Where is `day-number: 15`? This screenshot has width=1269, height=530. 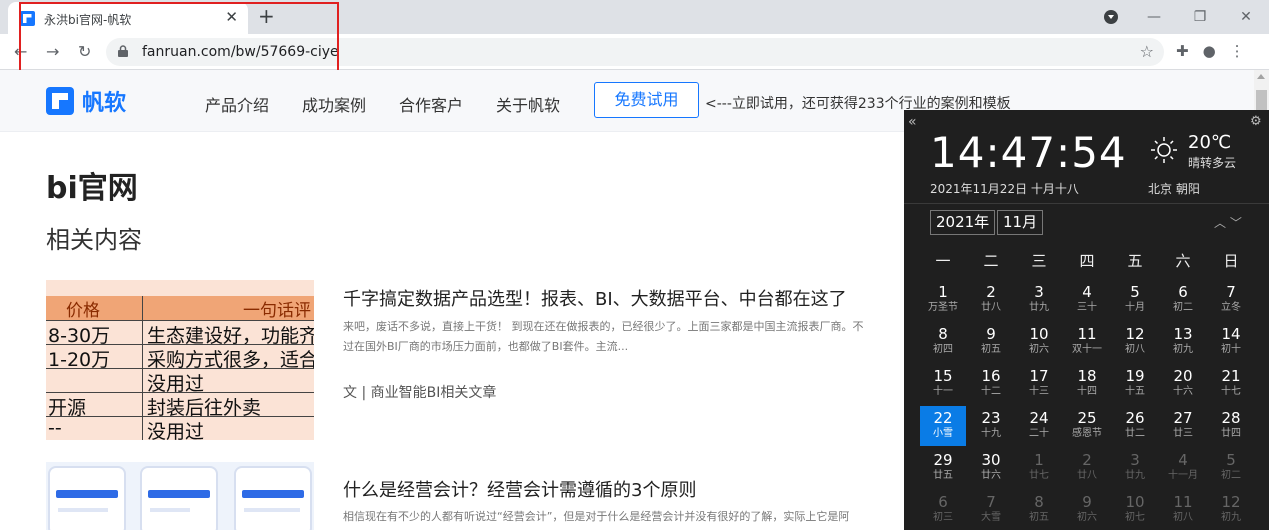 day-number: 15 is located at coordinates (943, 376).